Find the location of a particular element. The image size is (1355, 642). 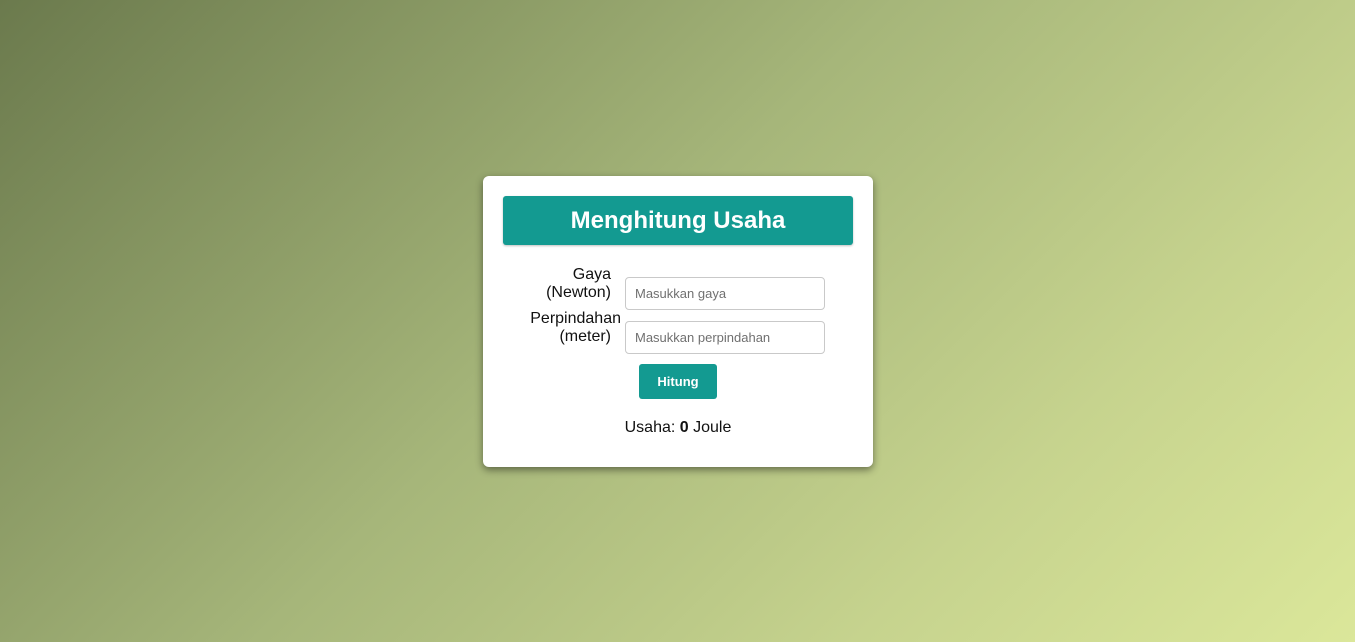

gaya-label-line2: (Newton) is located at coordinates (578, 292).